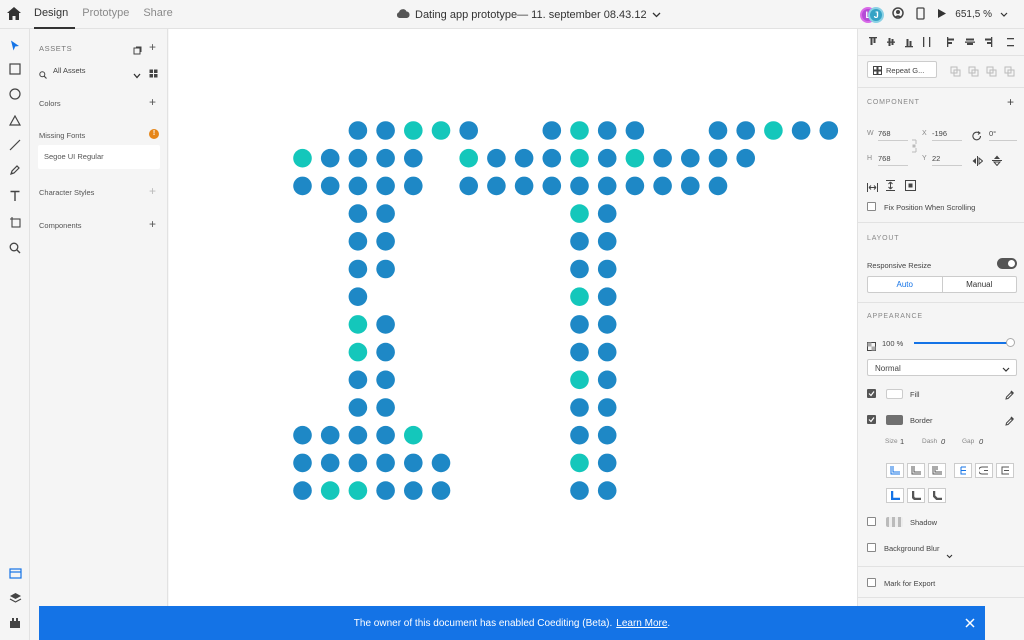 The image size is (1024, 640). What do you see at coordinates (157, 14) in the screenshot?
I see `tab-share: Share` at bounding box center [157, 14].